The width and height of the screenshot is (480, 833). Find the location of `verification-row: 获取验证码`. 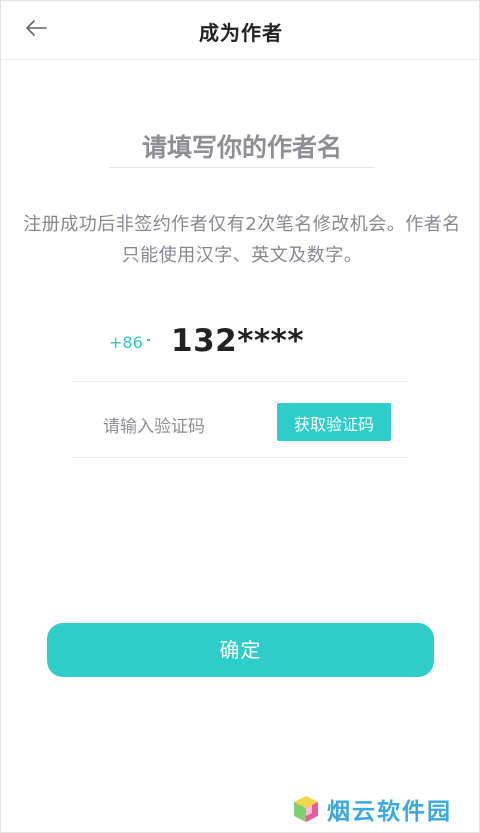

verification-row: 获取验证码 is located at coordinates (240, 420).